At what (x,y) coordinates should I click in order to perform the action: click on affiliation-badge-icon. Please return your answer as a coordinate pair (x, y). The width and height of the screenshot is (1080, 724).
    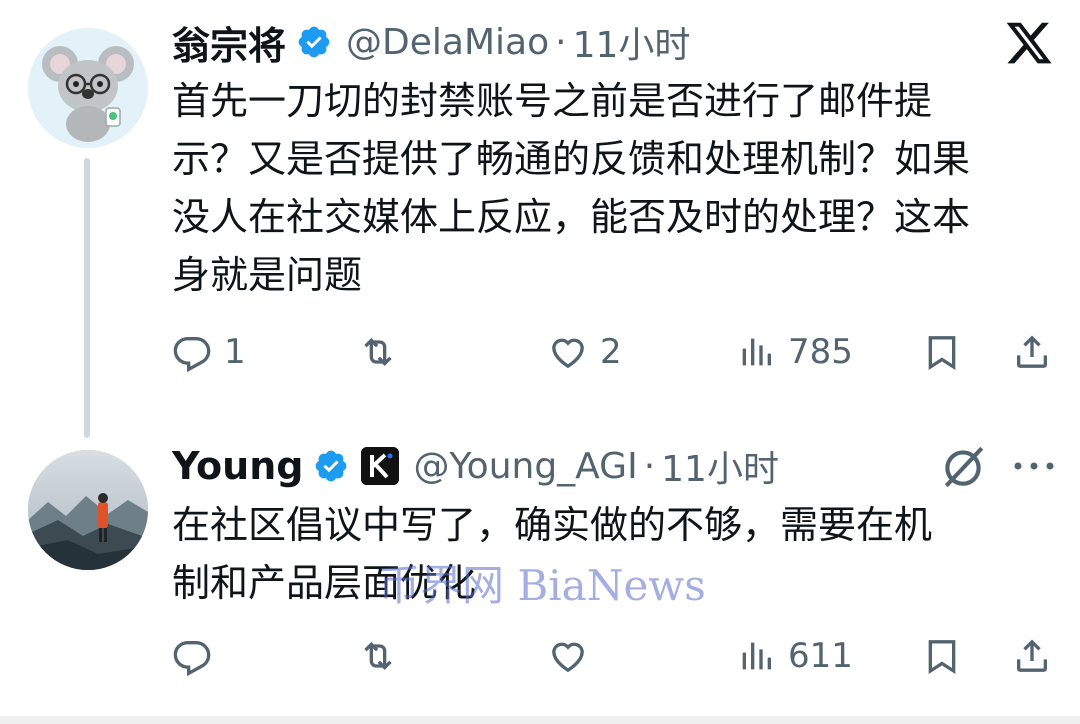
    Looking at the image, I should click on (380, 466).